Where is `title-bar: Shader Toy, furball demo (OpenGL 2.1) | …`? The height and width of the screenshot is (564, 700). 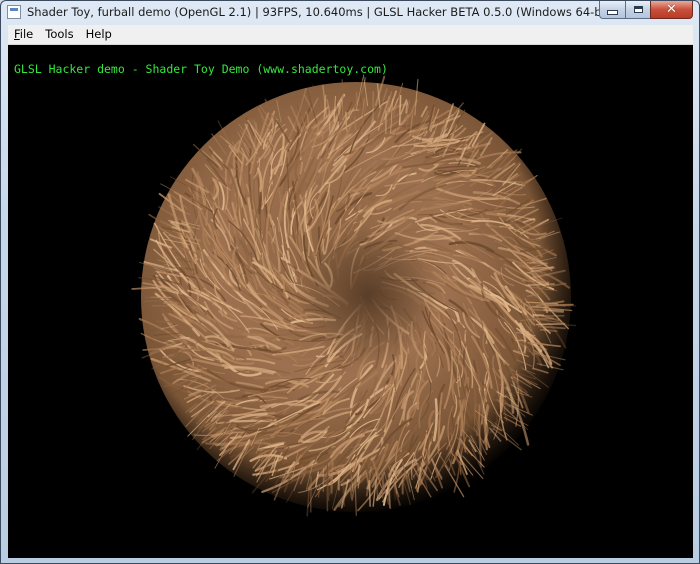 title-bar: Shader Toy, furball demo (OpenGL 2.1) | … is located at coordinates (350, 12).